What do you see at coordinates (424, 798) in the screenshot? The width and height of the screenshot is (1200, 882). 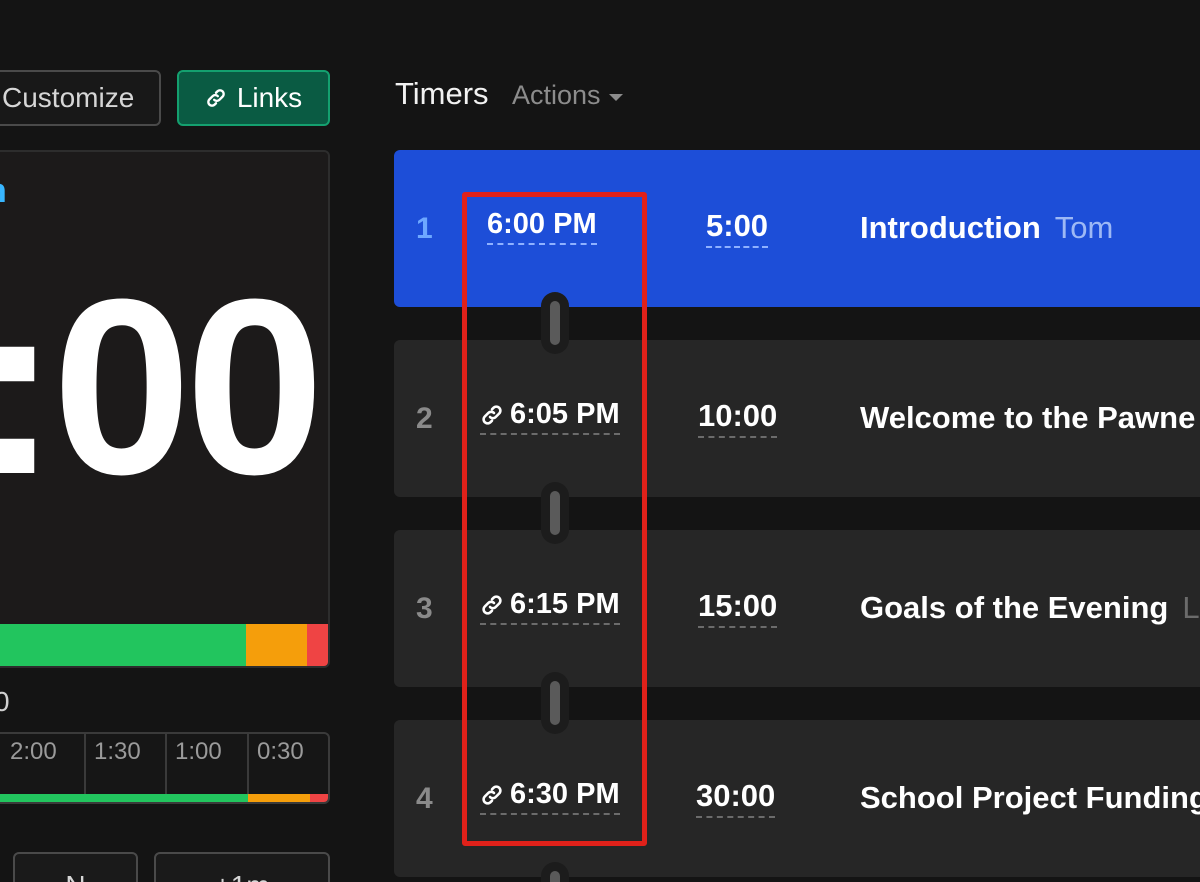 I see `timer-number: 4` at bounding box center [424, 798].